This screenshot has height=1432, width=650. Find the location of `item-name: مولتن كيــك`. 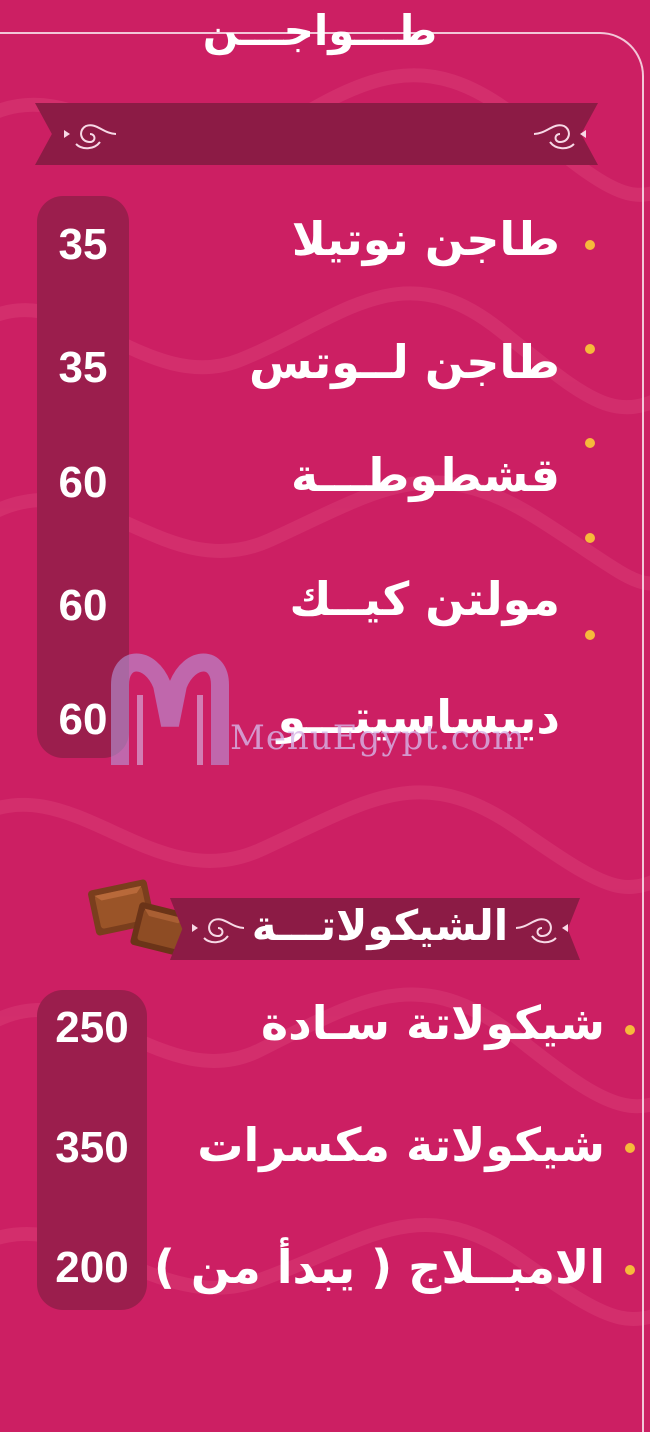

item-name: مولتن كيــك is located at coordinates (424, 599).